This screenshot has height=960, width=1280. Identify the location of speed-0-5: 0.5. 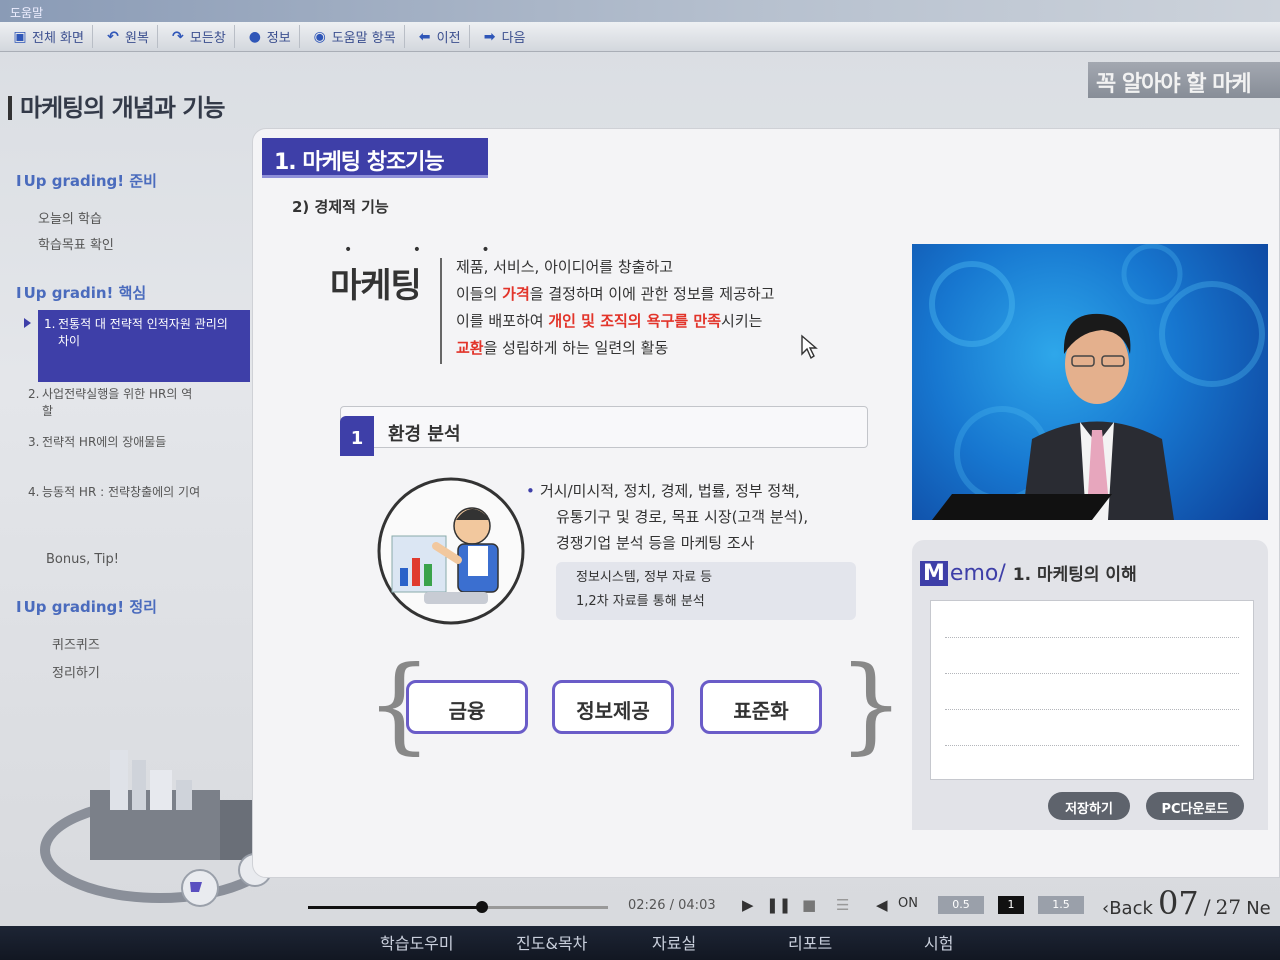
(961, 905).